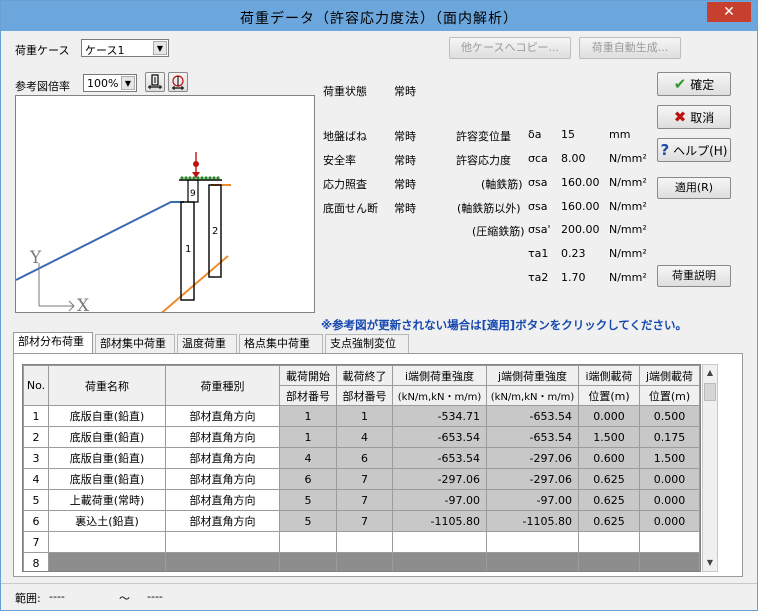  Describe the element at coordinates (710, 468) in the screenshot. I see `grid-vertical-scrollbar: ▲ ▼` at that location.